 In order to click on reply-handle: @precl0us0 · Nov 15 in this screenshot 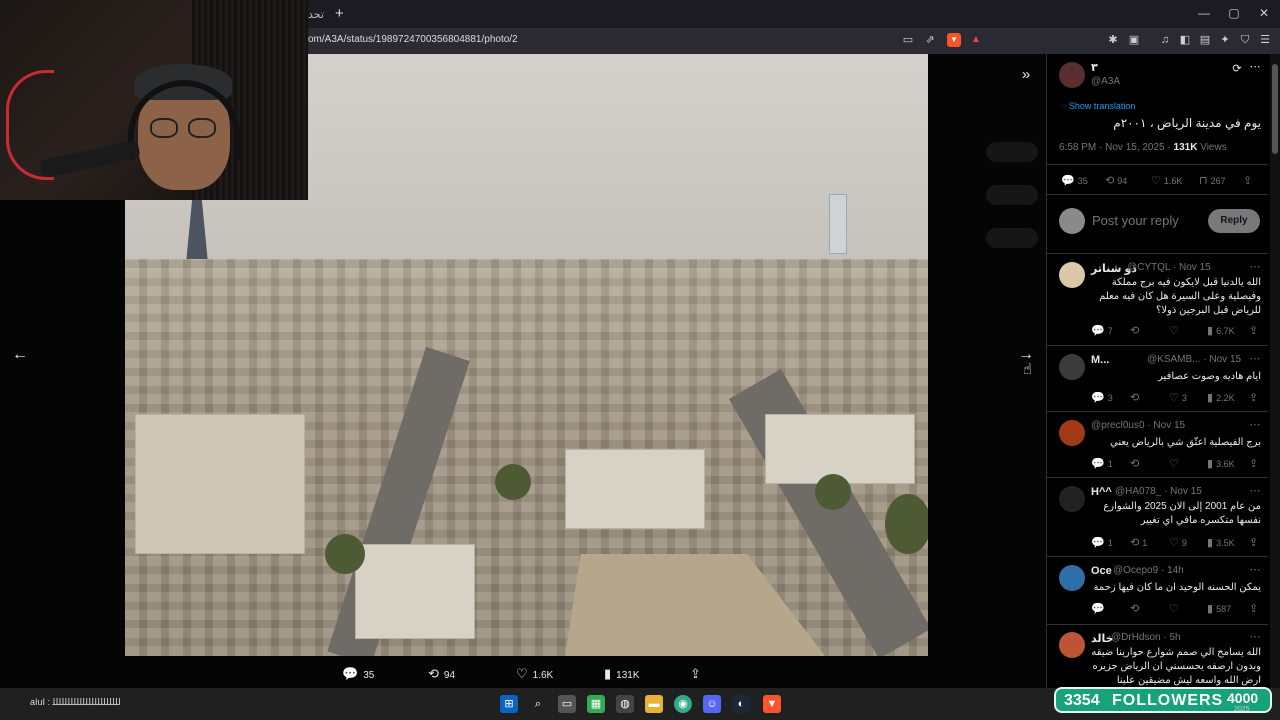, I will do `click(1138, 425)`.